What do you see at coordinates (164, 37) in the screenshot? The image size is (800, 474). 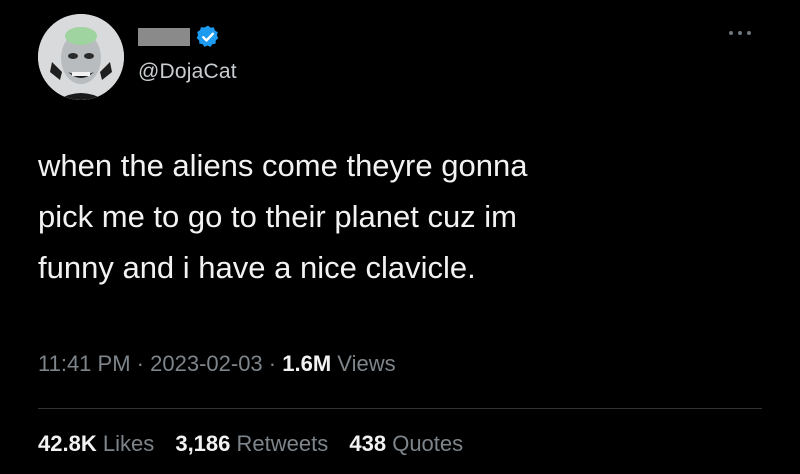 I see `display-name-redacted` at bounding box center [164, 37].